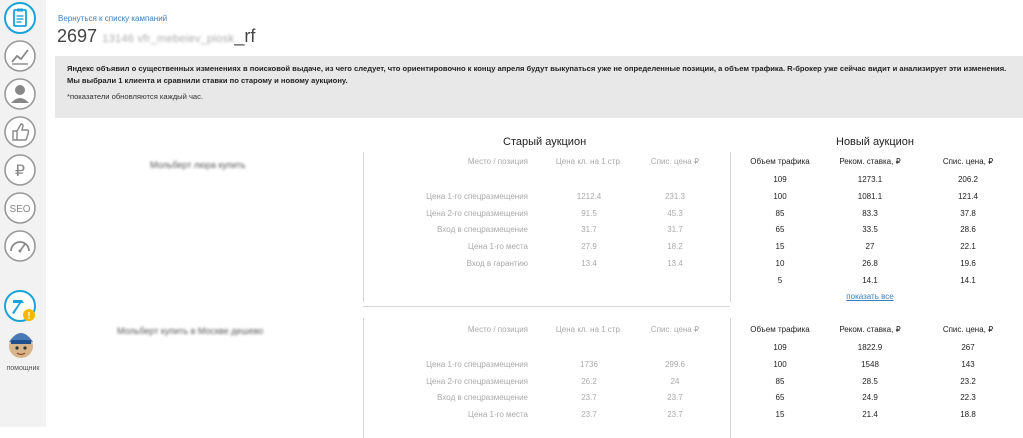  What do you see at coordinates (546, 306) in the screenshot?
I see `row-divider` at bounding box center [546, 306].